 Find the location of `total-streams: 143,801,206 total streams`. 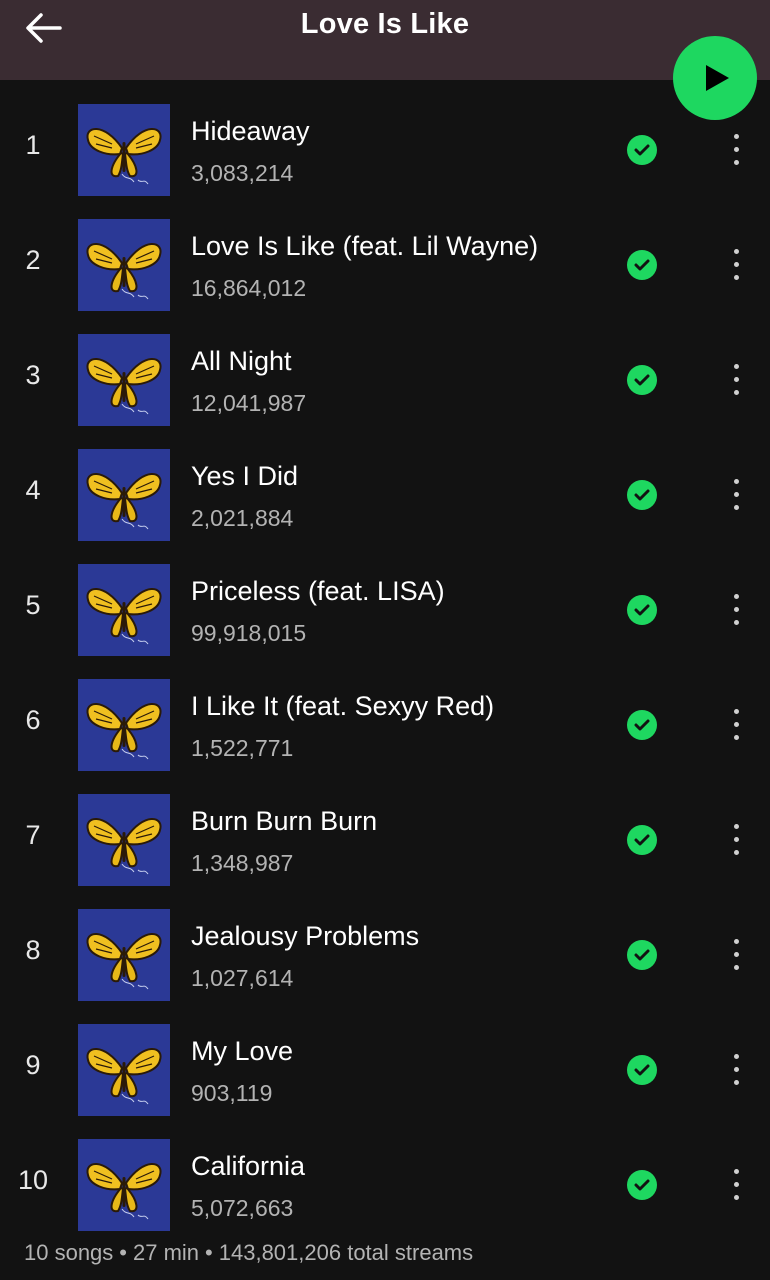

total-streams: 143,801,206 total streams is located at coordinates (346, 1252).